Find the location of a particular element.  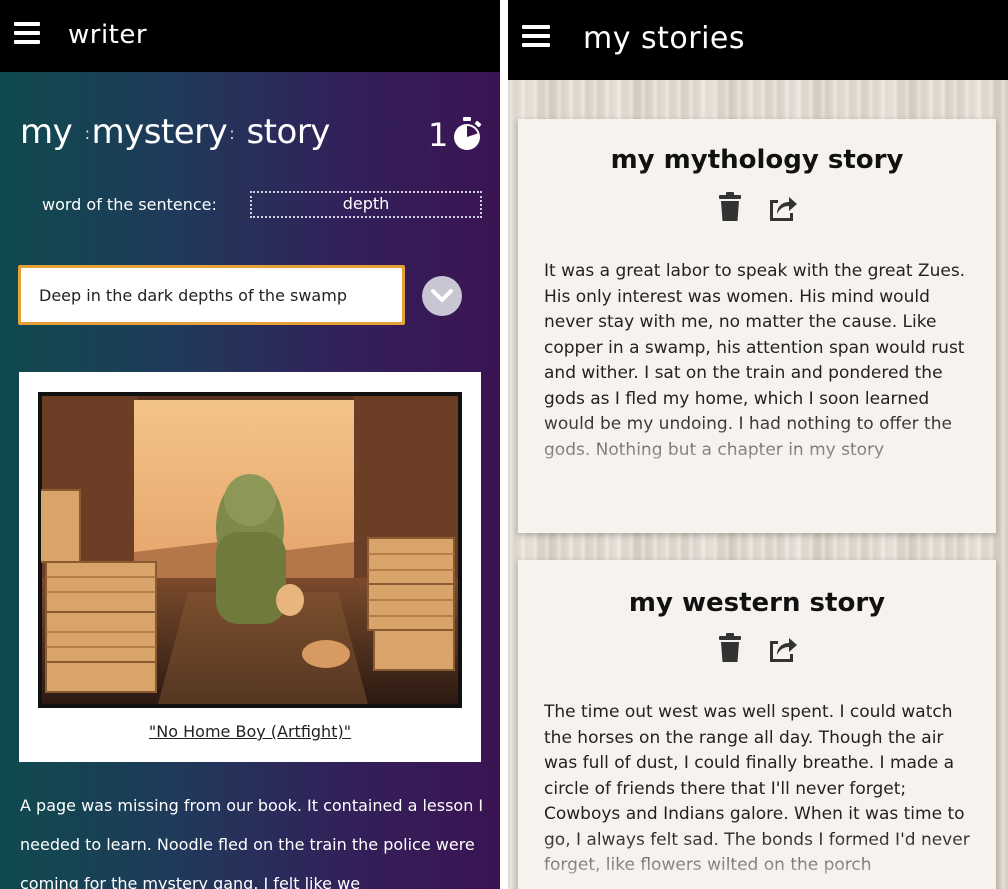

artwork-caption-link: "No Home Boy (Artfight)" is located at coordinates (250, 731).